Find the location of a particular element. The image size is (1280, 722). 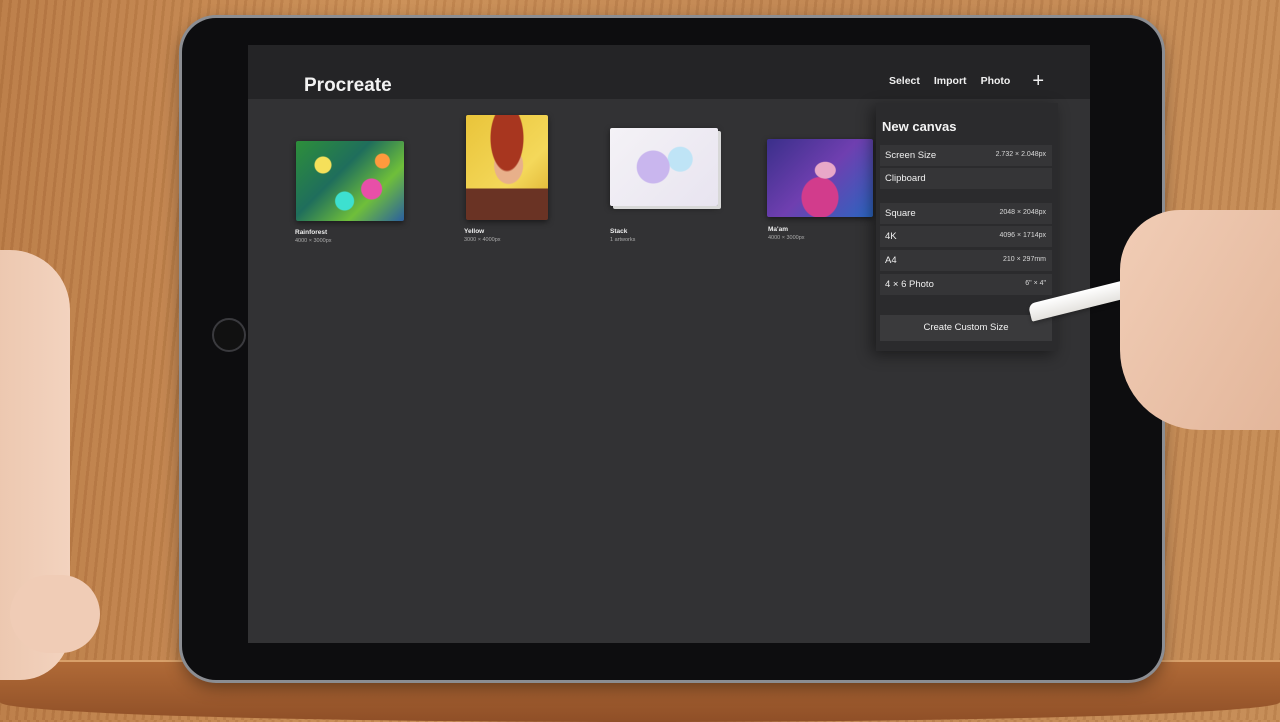

app-title: Procreate is located at coordinates (348, 85).